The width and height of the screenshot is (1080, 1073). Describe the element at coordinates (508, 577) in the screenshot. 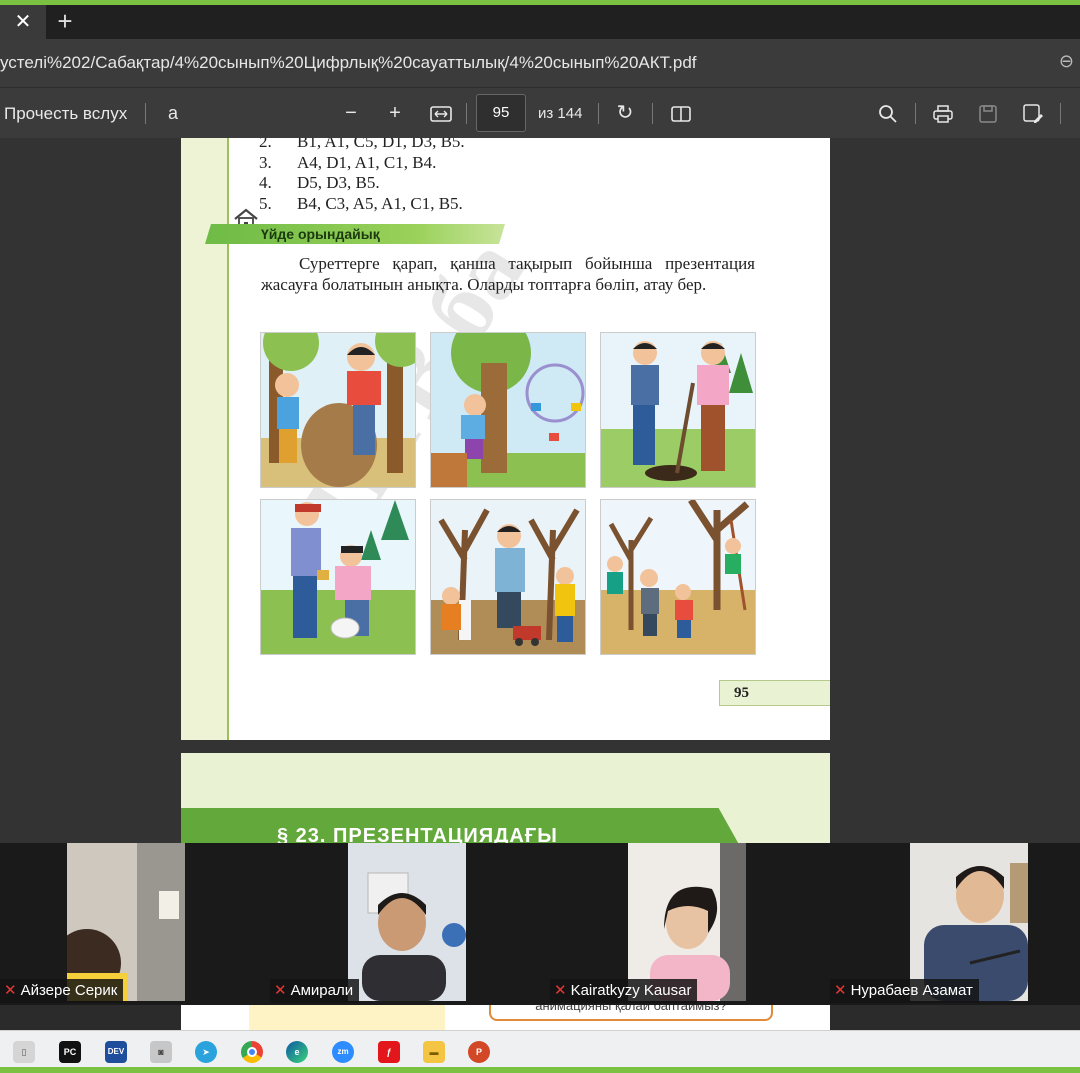

I see `illustration-whitewashing-trees` at that location.